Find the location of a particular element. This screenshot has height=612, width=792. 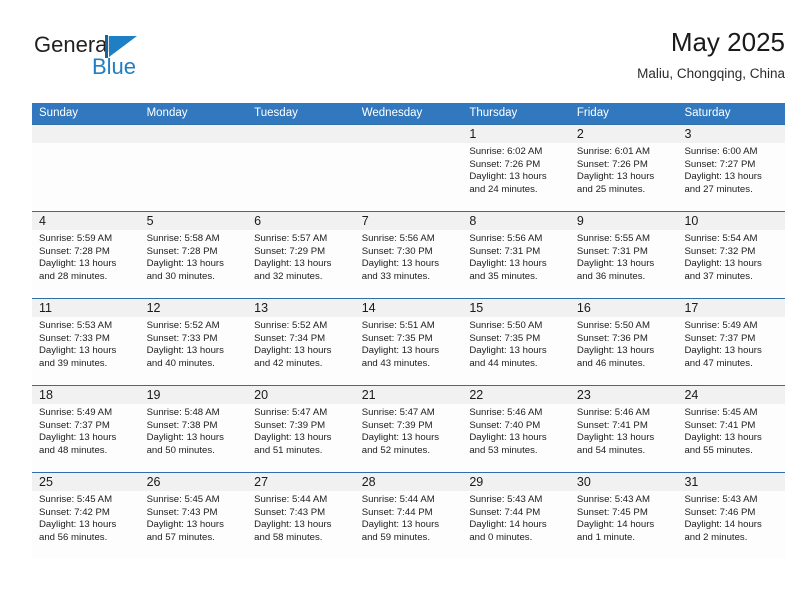

day-detail-line: Sunset: 7:44 PM is located at coordinates (505, 512).